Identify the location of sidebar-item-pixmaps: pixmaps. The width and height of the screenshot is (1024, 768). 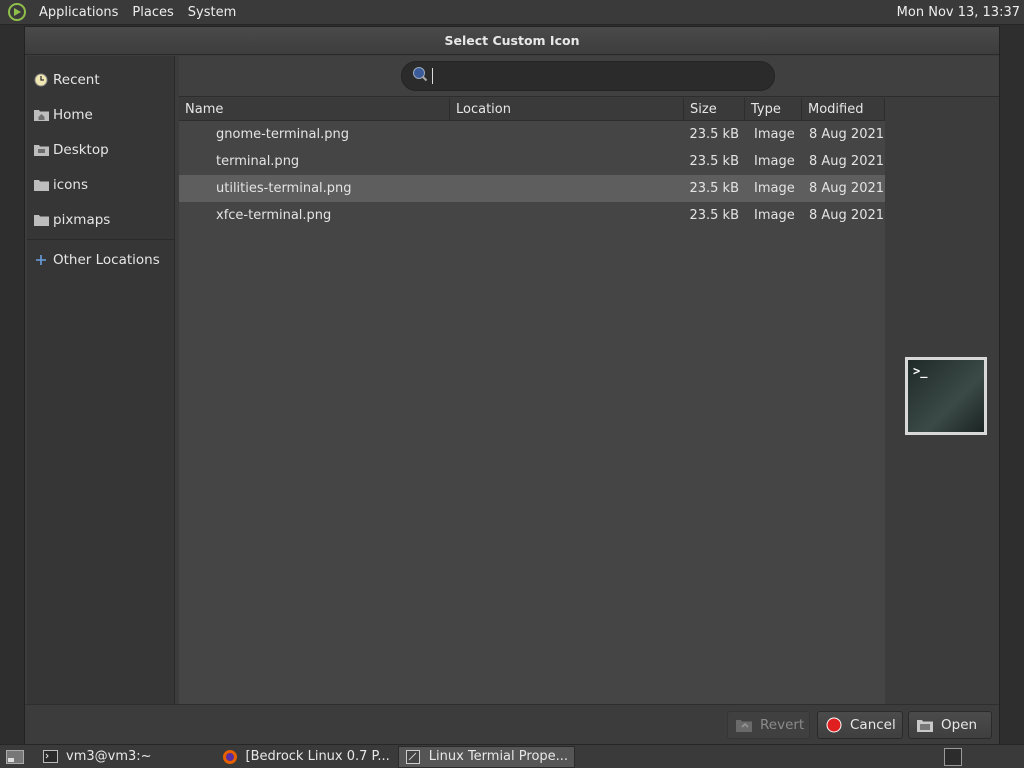
(100, 219).